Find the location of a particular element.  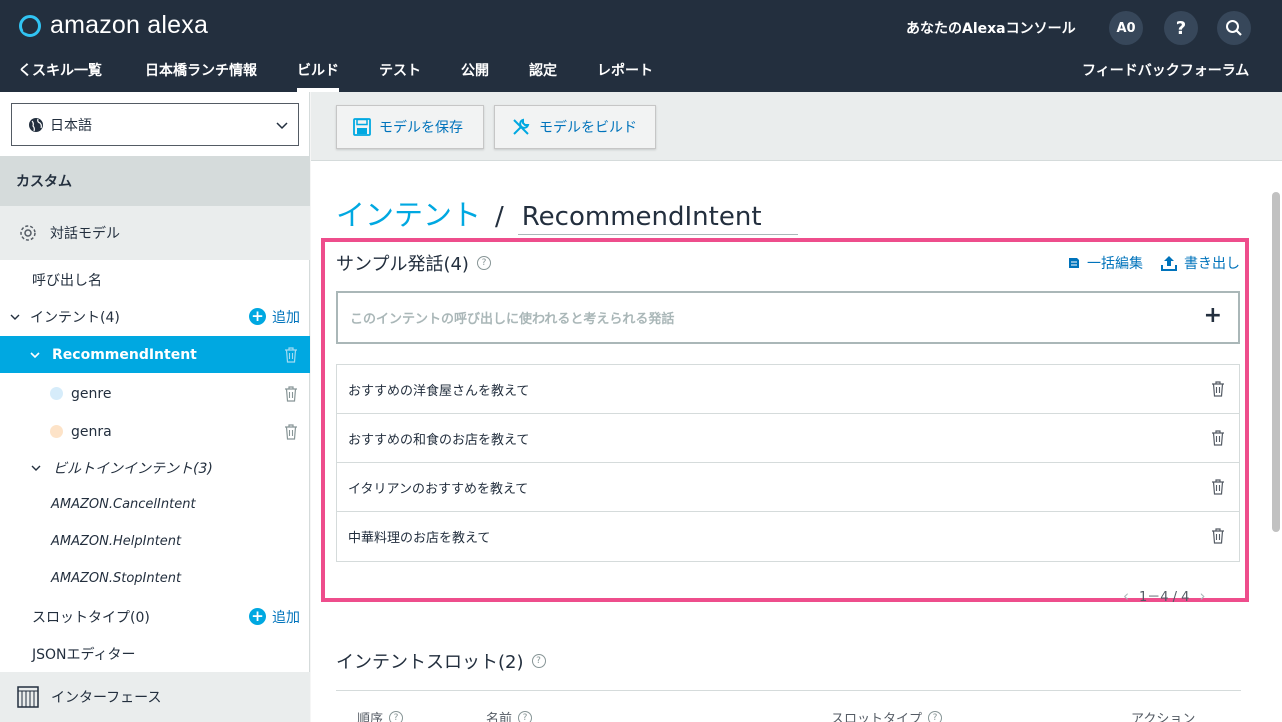

interaction-model-header: 対話モデル is located at coordinates (155, 233).